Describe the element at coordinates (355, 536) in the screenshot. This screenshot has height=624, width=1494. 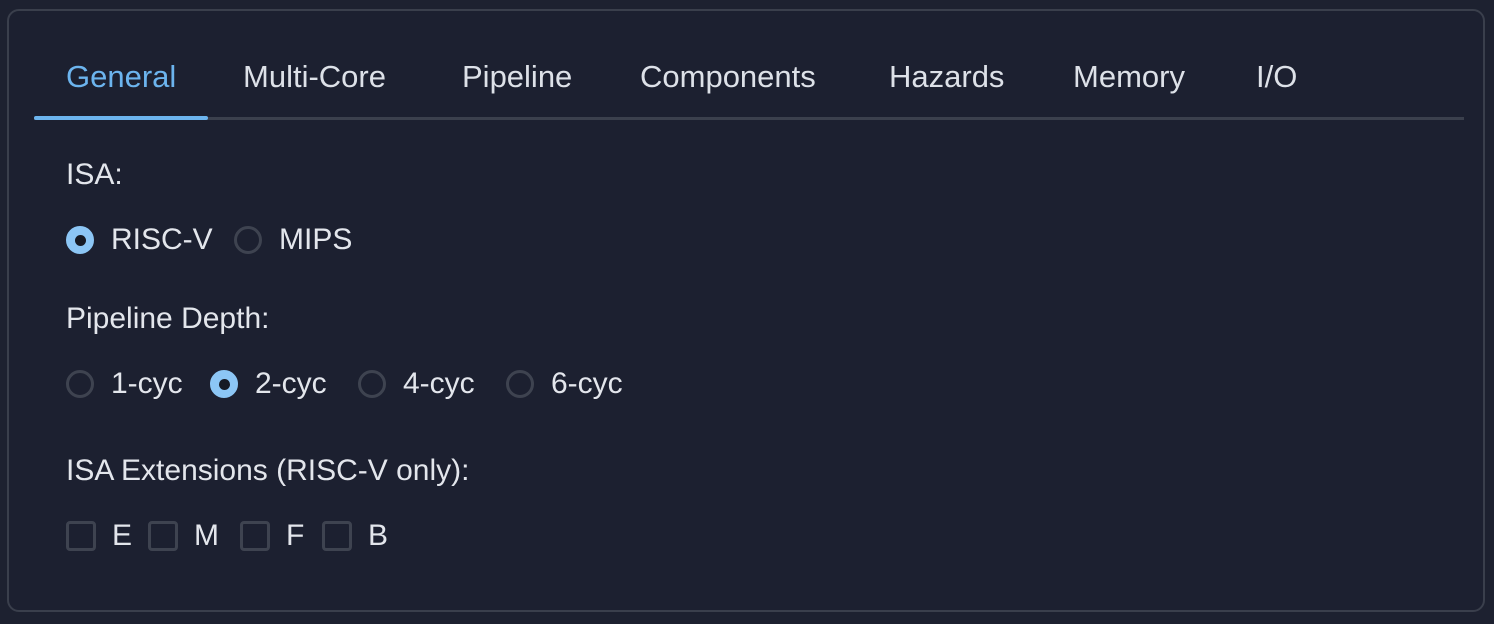
I see `extension-option-b: B` at that location.